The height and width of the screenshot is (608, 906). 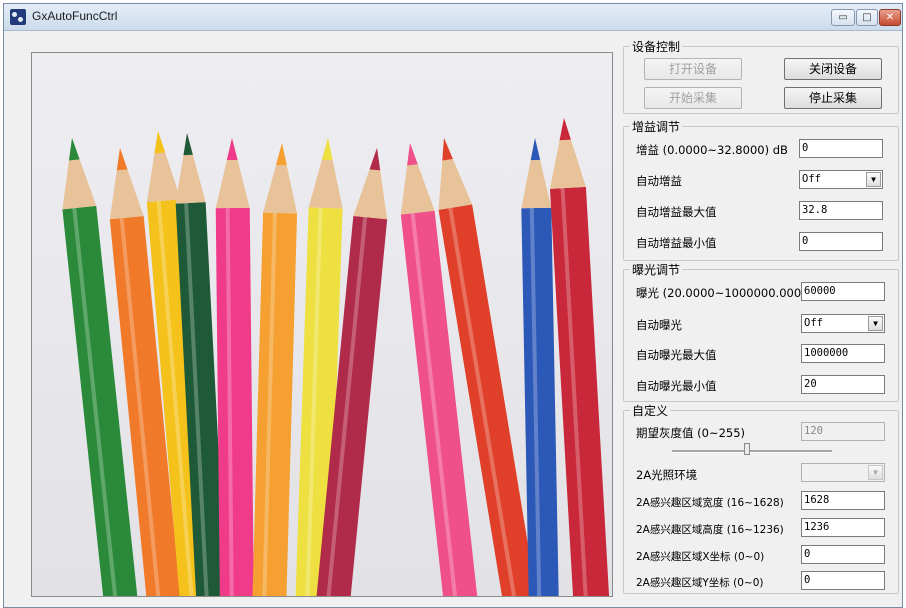 What do you see at coordinates (712, 150) in the screenshot?
I see `gain-label: 增益 (0.0000~32.8000) dB` at bounding box center [712, 150].